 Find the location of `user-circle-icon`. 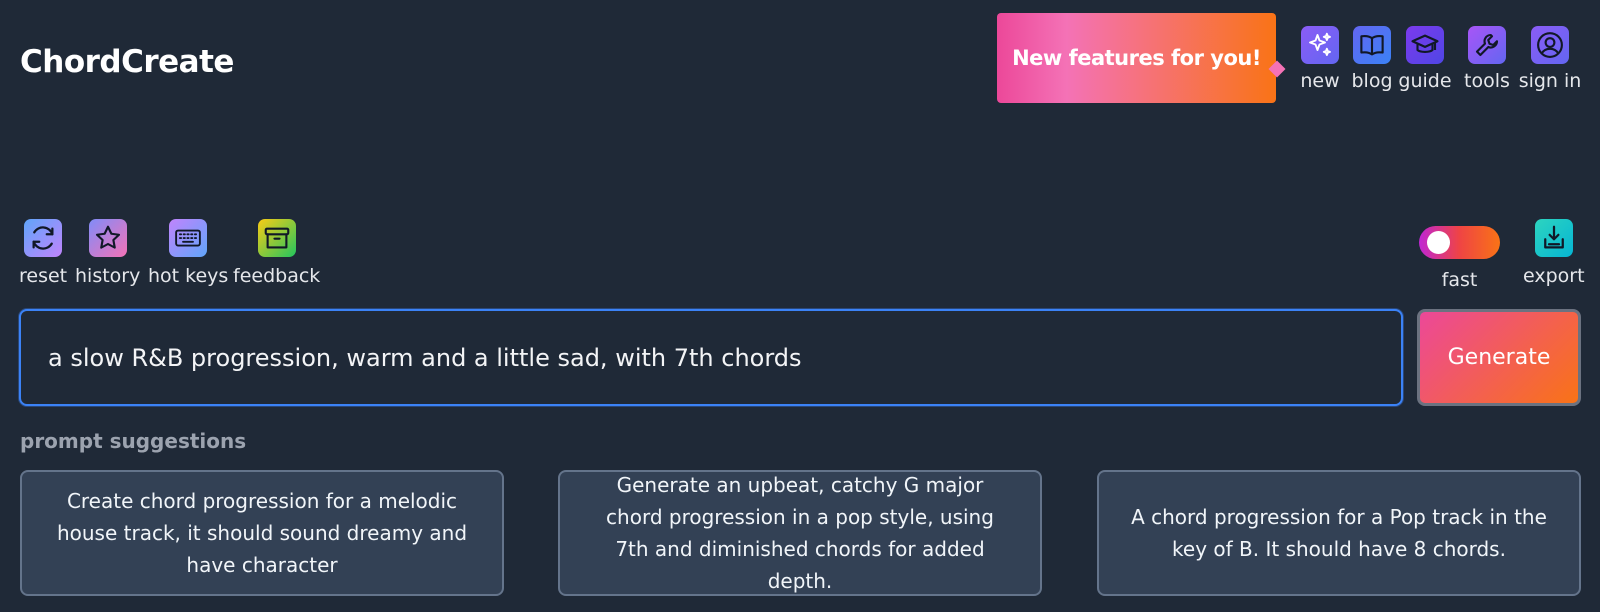

user-circle-icon is located at coordinates (1550, 45).